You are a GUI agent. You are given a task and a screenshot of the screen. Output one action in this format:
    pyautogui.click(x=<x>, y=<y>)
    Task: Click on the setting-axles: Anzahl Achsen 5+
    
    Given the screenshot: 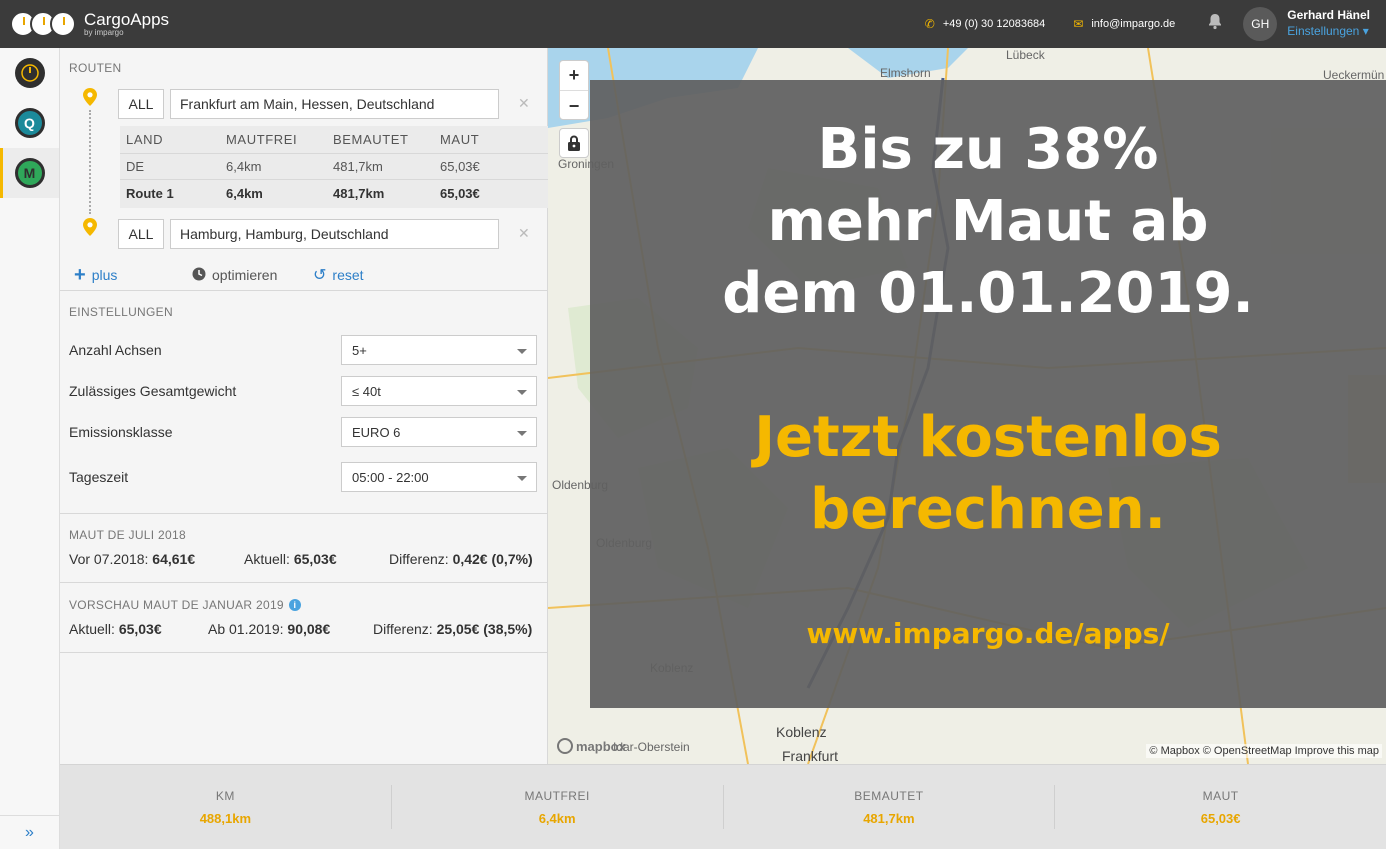 What is the action you would take?
    pyautogui.click(x=304, y=350)
    